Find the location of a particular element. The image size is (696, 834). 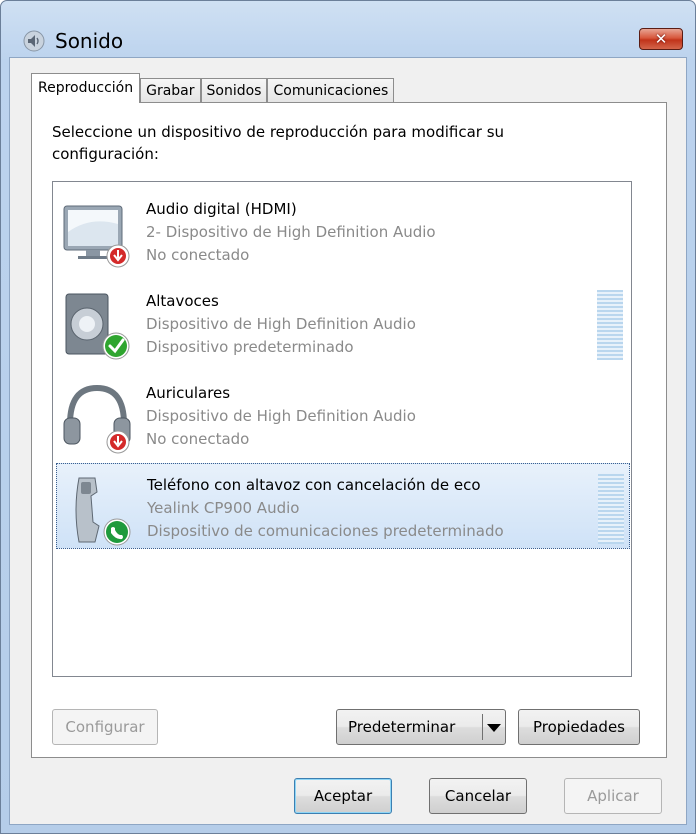

set-default-button-label: Predeterminar is located at coordinates (402, 727).